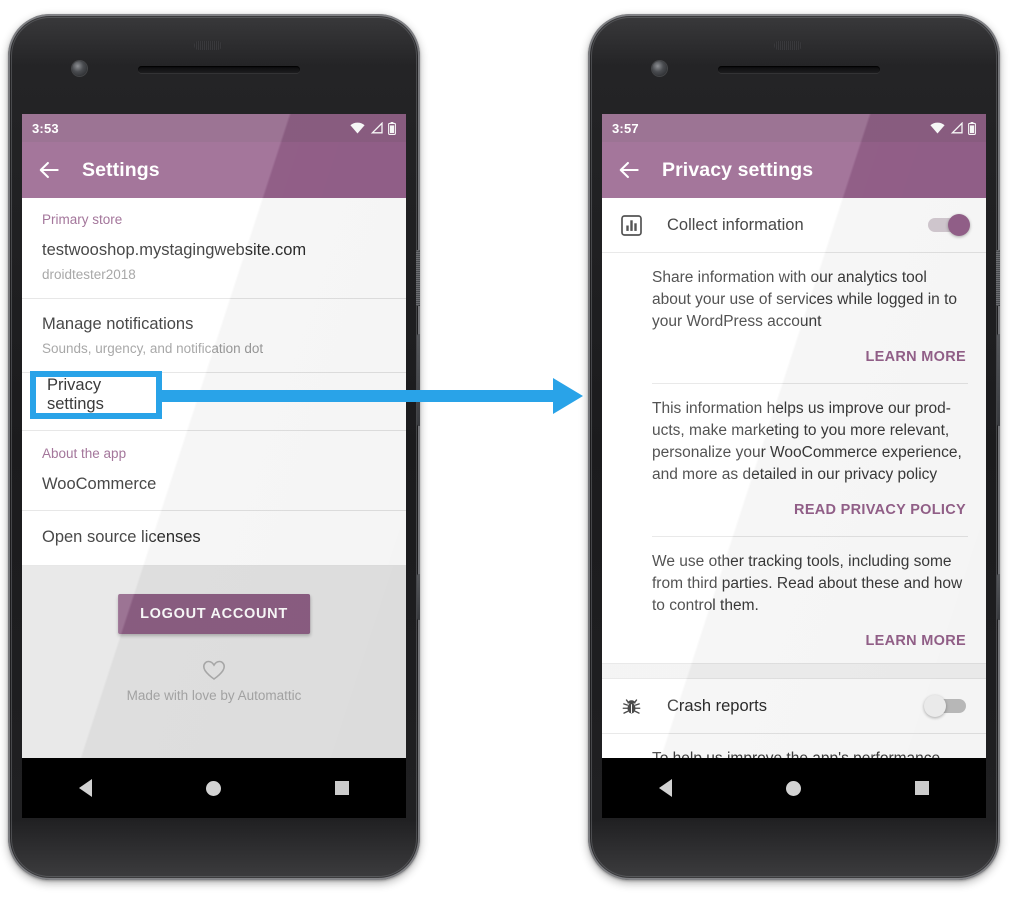 The height and width of the screenshot is (914, 1024). What do you see at coordinates (214, 170) in the screenshot?
I see `app-bar: Settings` at bounding box center [214, 170].